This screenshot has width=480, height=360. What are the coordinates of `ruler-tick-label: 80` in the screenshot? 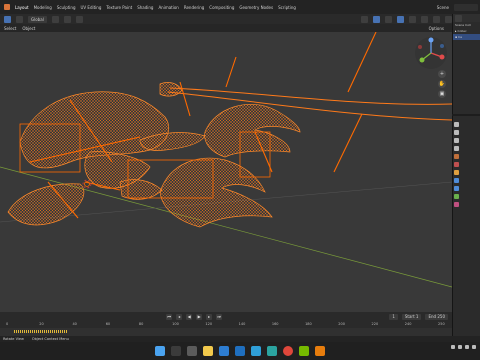 It's located at (141, 324).